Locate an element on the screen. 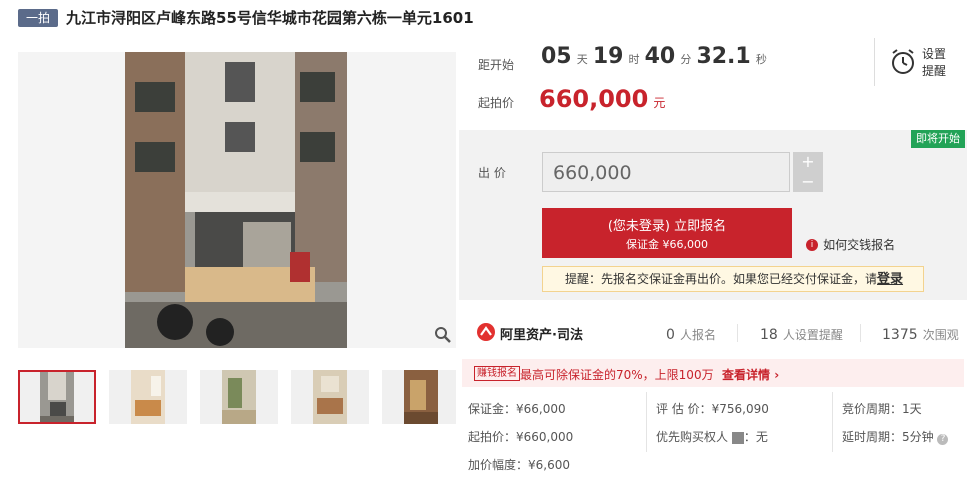 The height and width of the screenshot is (490, 967). stat-signups: 0 人报名 is located at coordinates (691, 333).